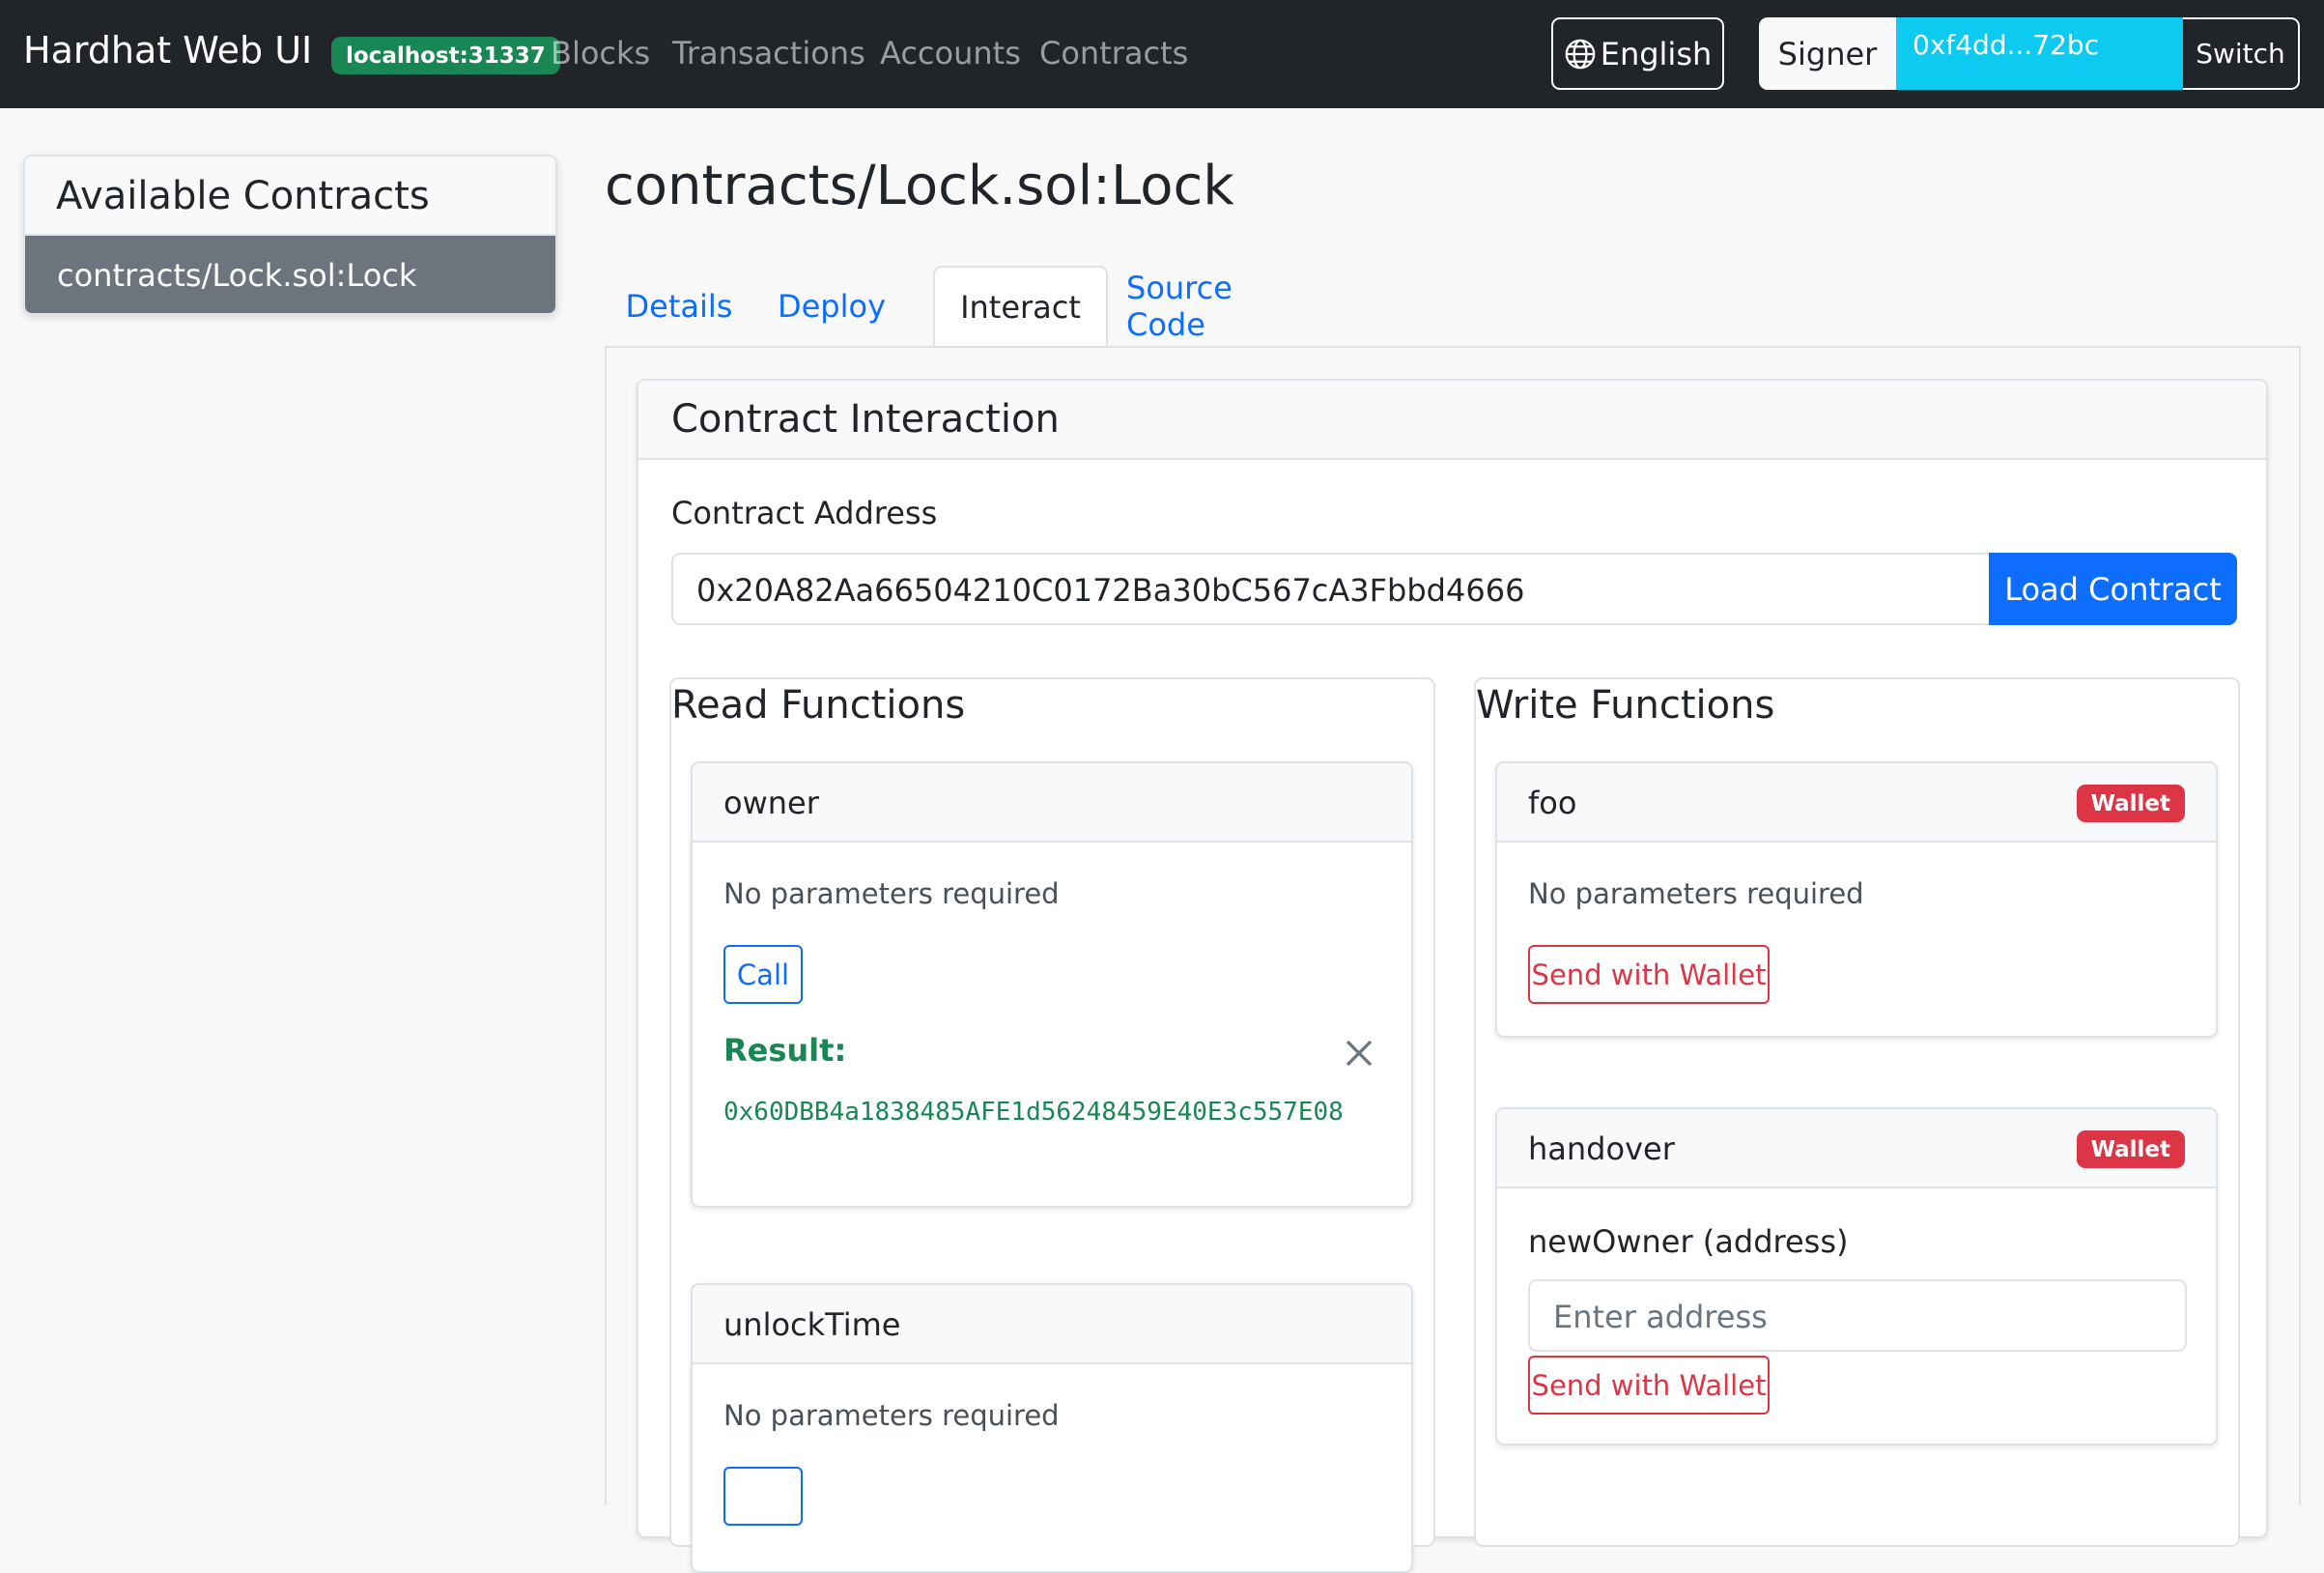  Describe the element at coordinates (1052, 803) in the screenshot. I see `function-name: owner` at that location.